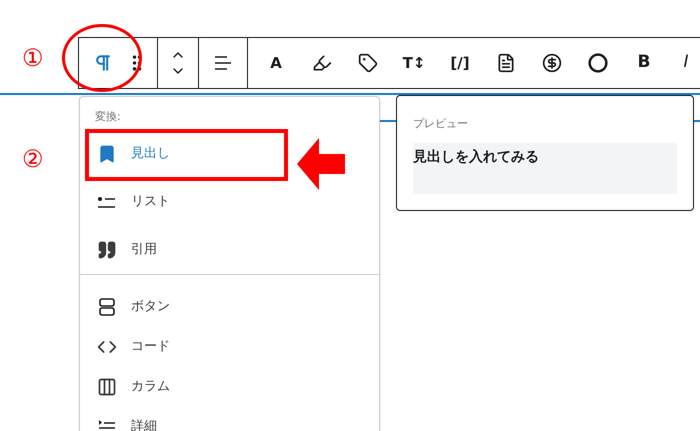 Image resolution: width=700 pixels, height=431 pixels. I want to click on menu-item: ボタン, so click(184, 306).